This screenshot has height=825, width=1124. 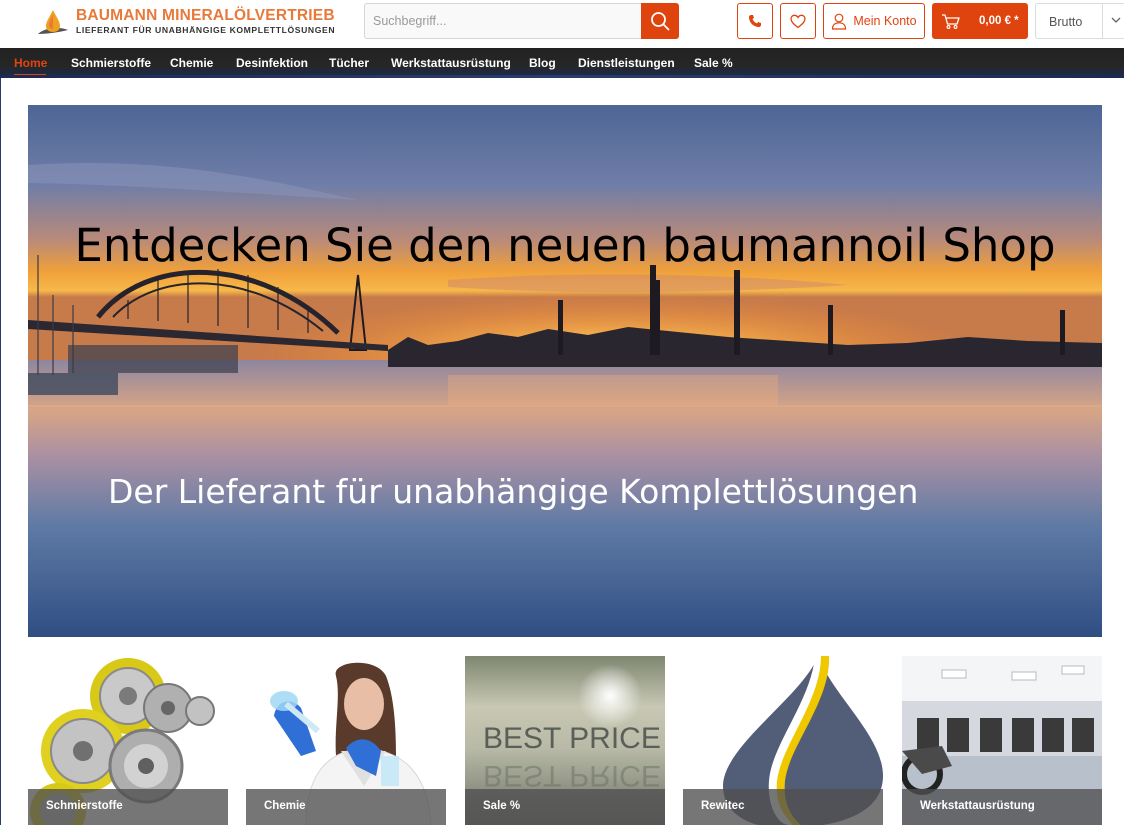 I want to click on nav-item-chemie: Chemie, so click(x=191, y=63).